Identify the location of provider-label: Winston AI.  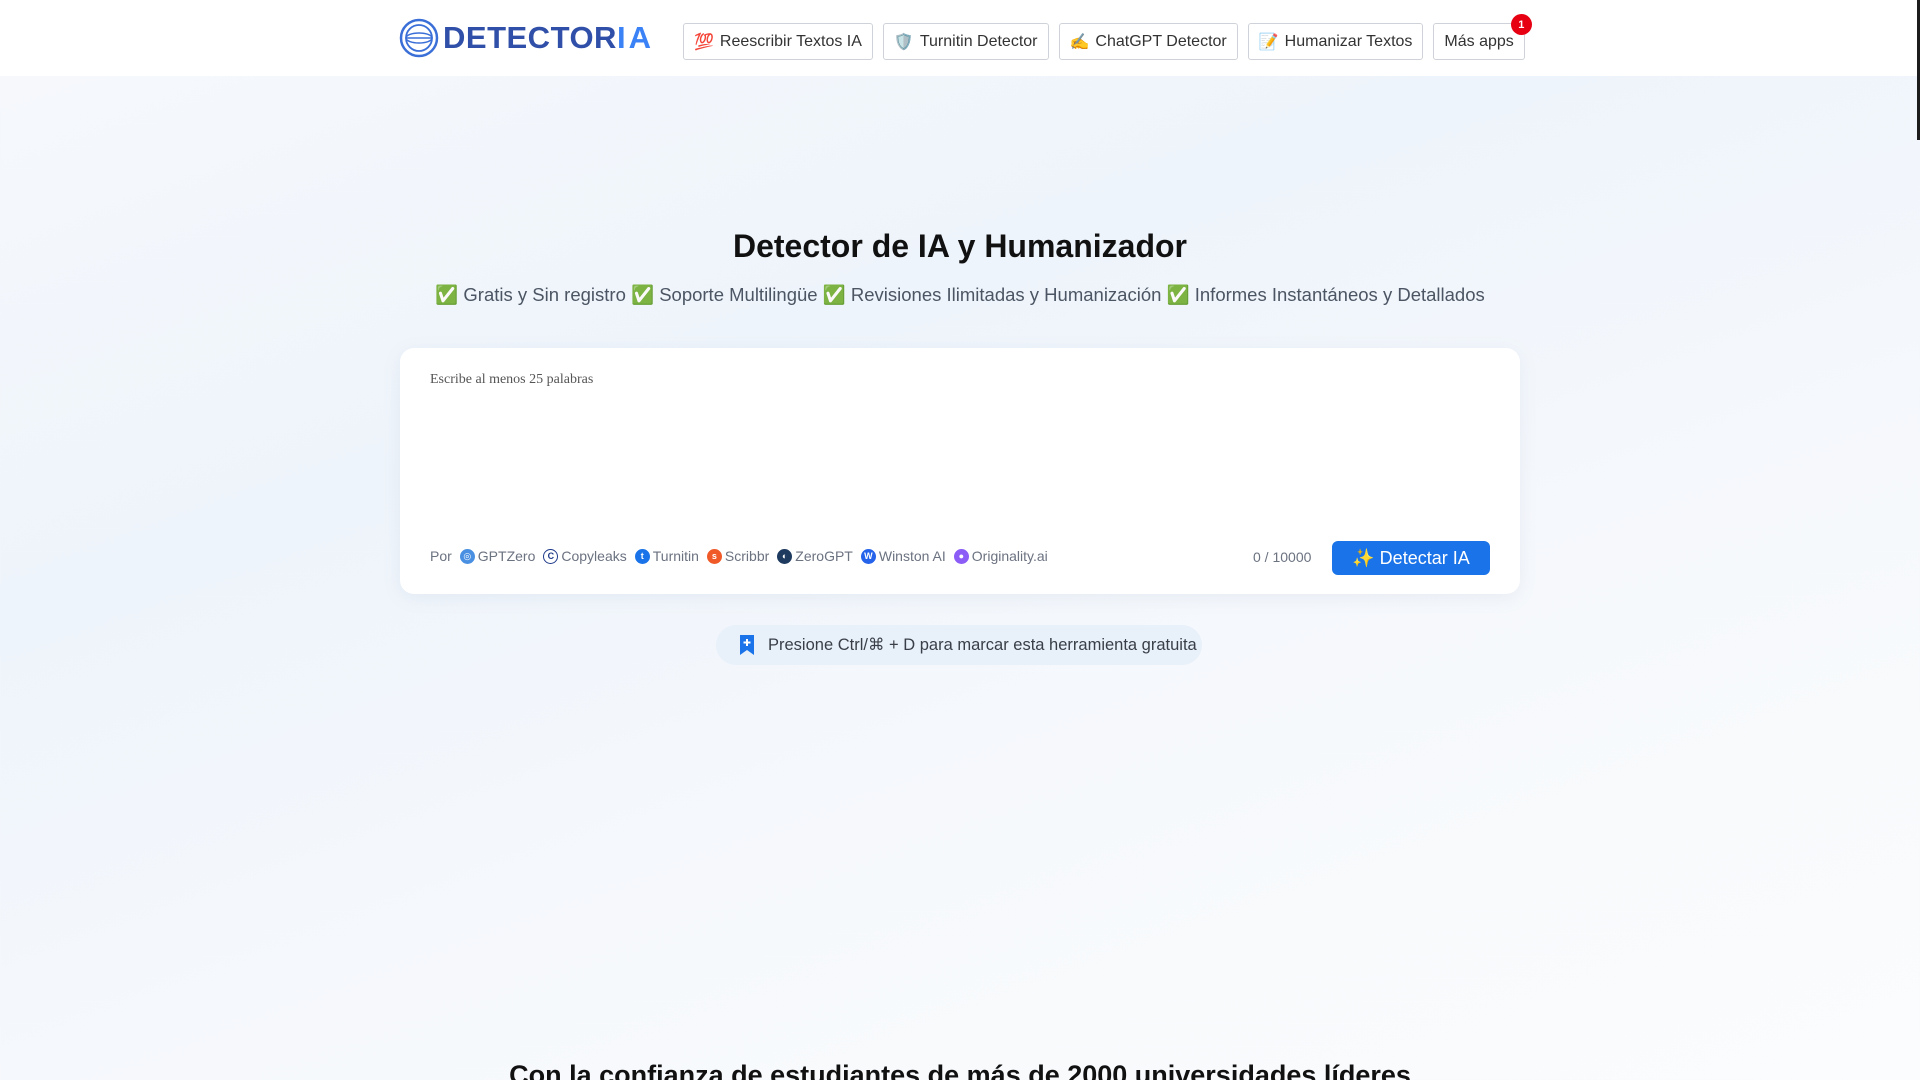
(912, 556).